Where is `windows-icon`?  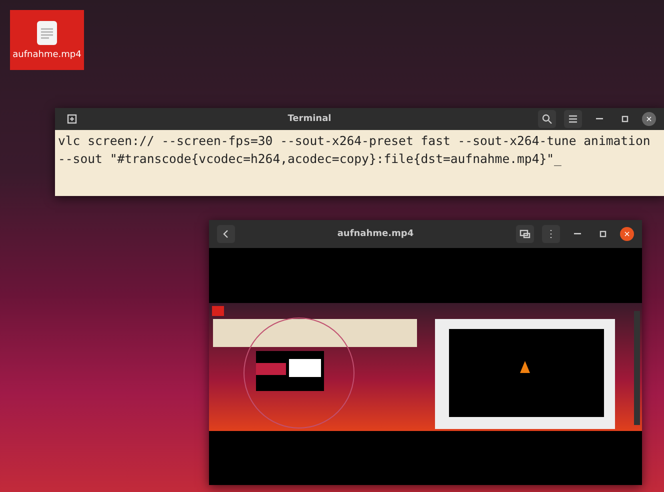 windows-icon is located at coordinates (525, 234).